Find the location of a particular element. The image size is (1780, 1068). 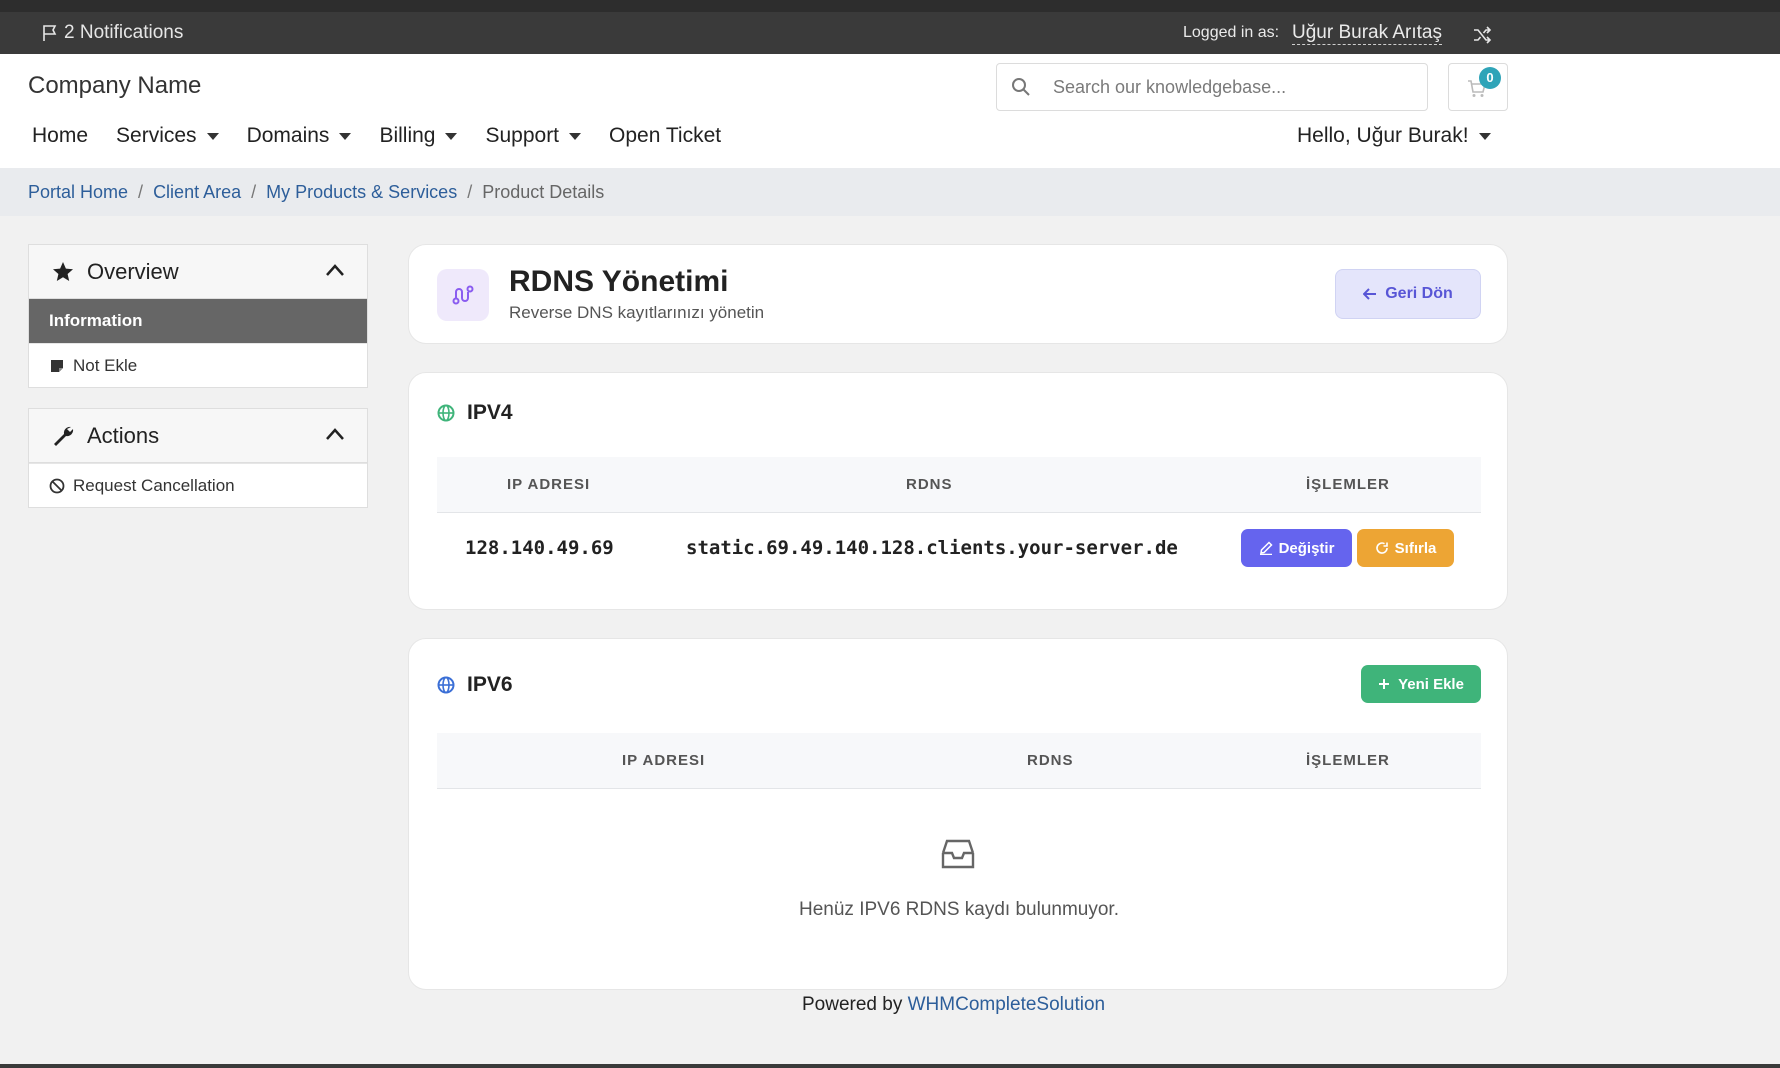

notifications-label: 2 Notifications is located at coordinates (124, 32).